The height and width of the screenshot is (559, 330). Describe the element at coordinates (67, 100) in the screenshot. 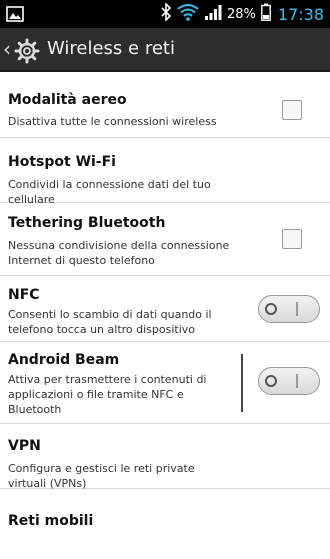

I see `item-title: Modalità aereo` at that location.